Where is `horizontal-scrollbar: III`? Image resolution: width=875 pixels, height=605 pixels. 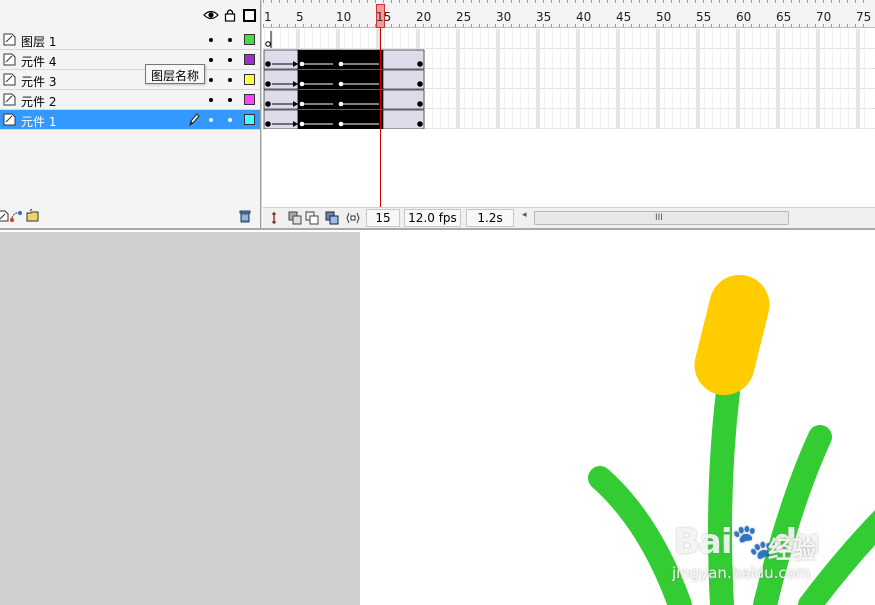
horizontal-scrollbar: III is located at coordinates (661, 218).